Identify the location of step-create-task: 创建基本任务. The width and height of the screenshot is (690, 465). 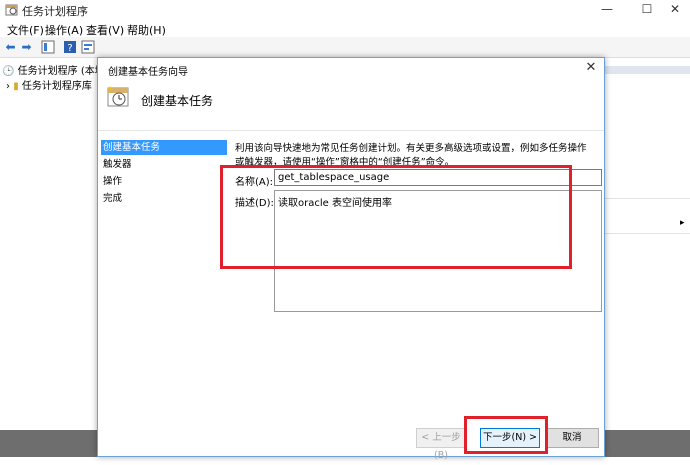
(164, 147).